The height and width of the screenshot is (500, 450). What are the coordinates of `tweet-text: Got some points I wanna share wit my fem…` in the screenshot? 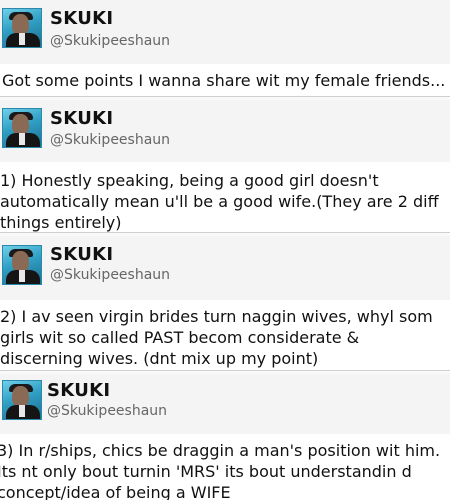 It's located at (224, 80).